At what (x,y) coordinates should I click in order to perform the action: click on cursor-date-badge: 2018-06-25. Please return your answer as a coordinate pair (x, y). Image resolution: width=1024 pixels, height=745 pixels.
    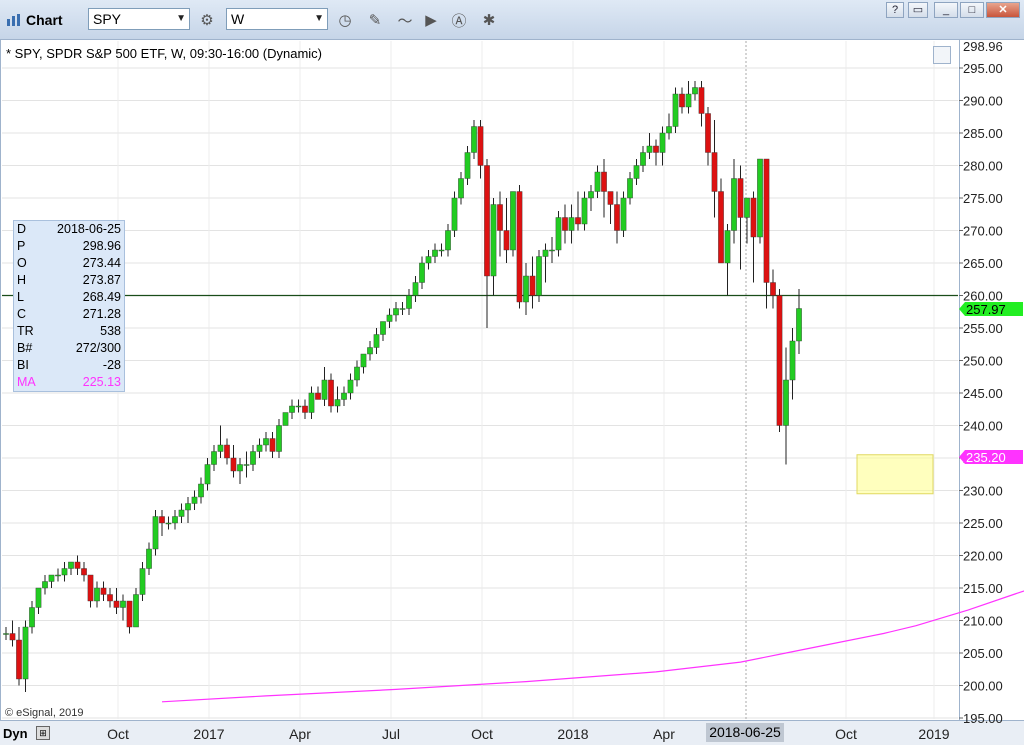
    Looking at the image, I should click on (745, 732).